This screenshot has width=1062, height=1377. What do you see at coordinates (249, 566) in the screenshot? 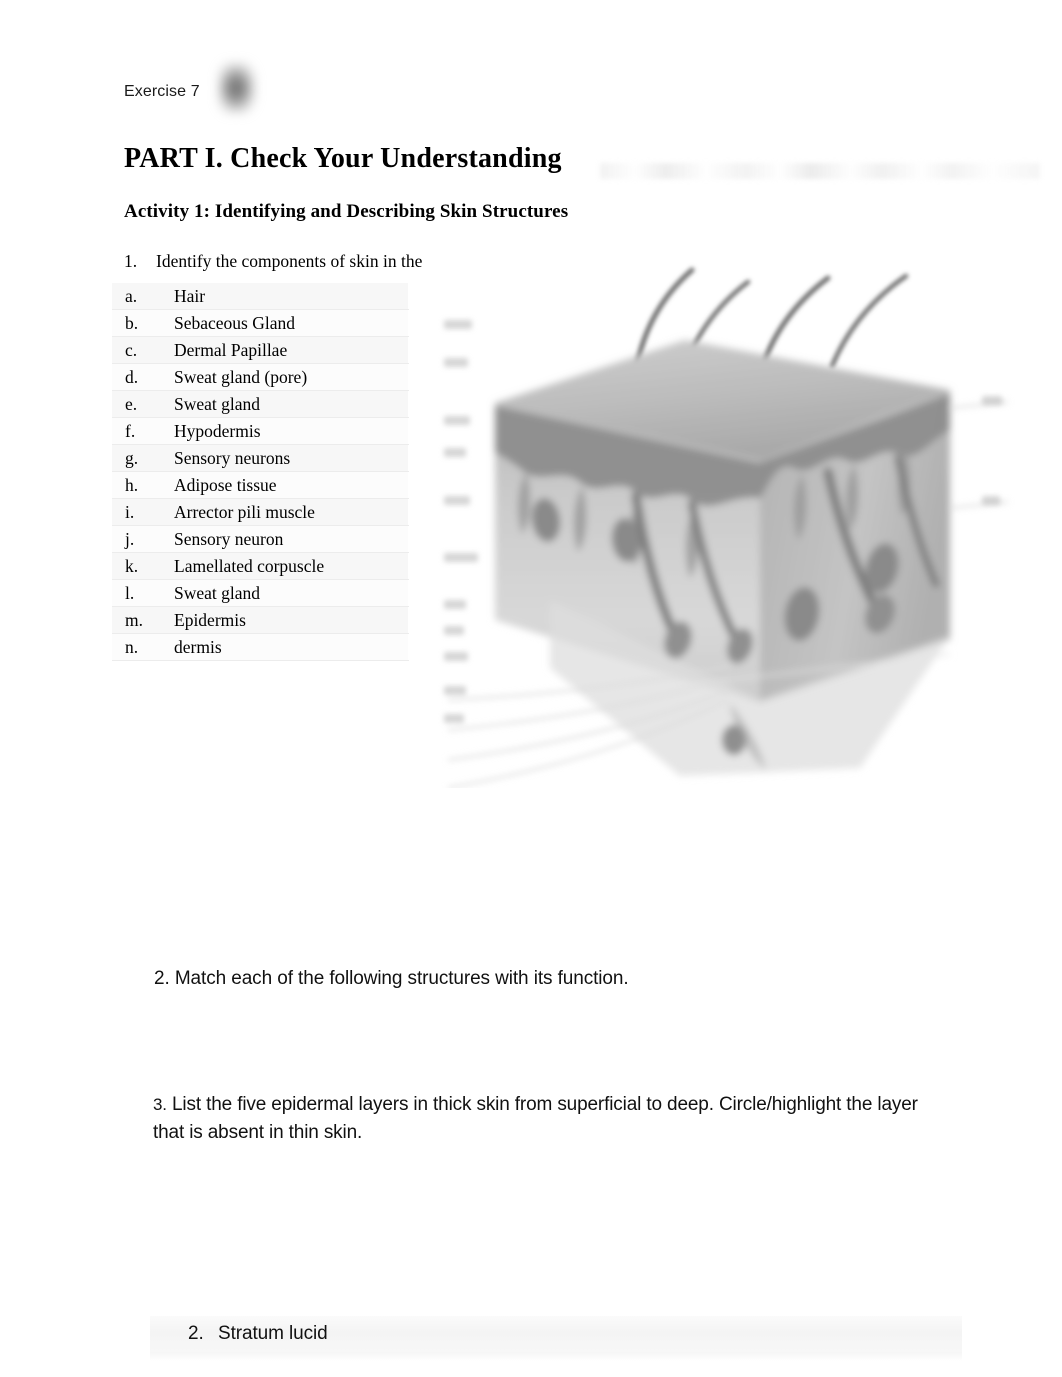
I see `list-item-label: Lamellated corpuscle` at bounding box center [249, 566].